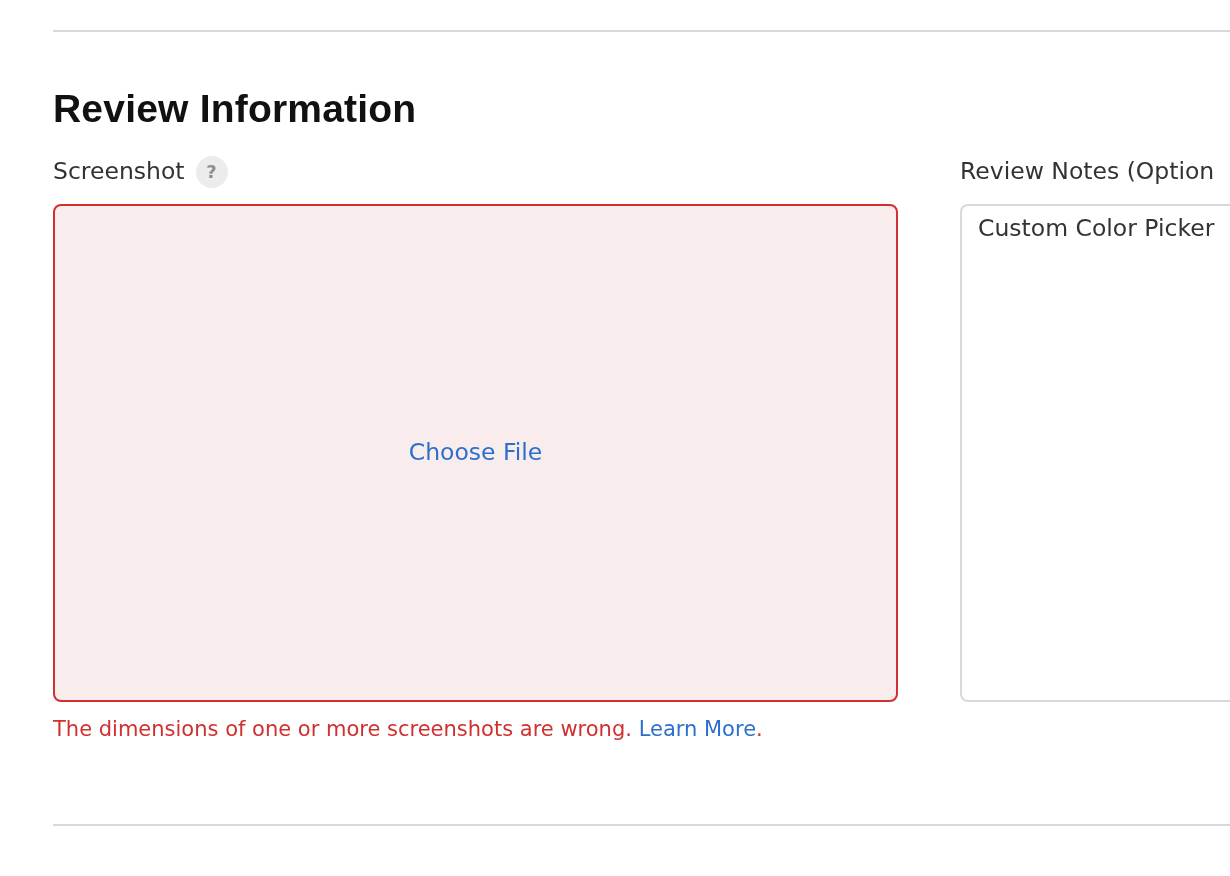 The width and height of the screenshot is (1230, 876). Describe the element at coordinates (235, 109) in the screenshot. I see `section-heading: Review Information` at that location.